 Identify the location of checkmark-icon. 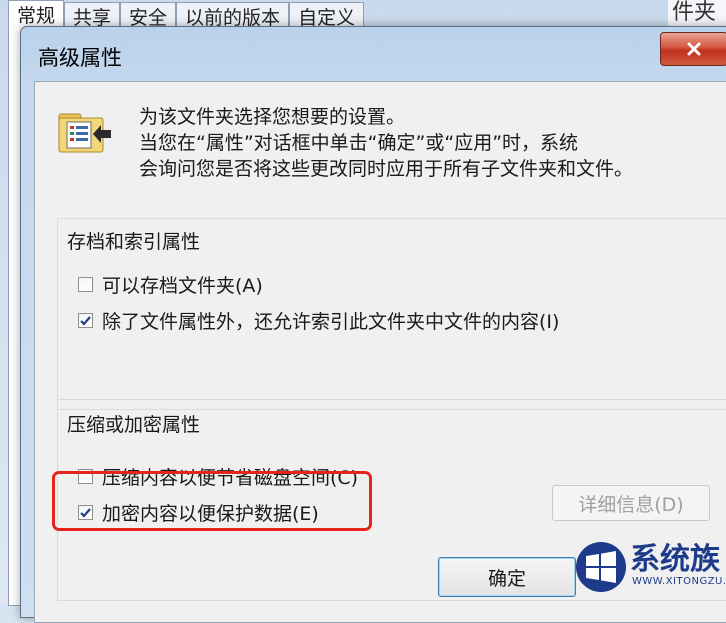
(85, 321).